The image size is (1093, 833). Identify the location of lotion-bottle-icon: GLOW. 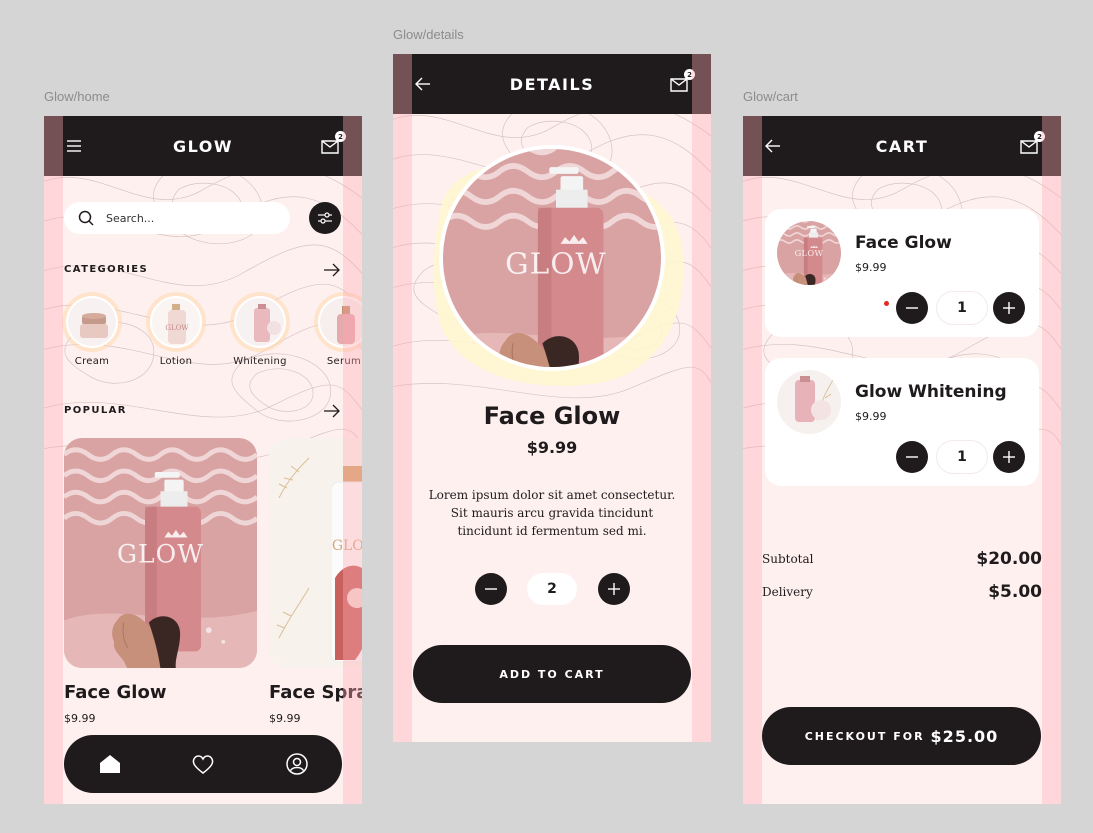
(176, 322).